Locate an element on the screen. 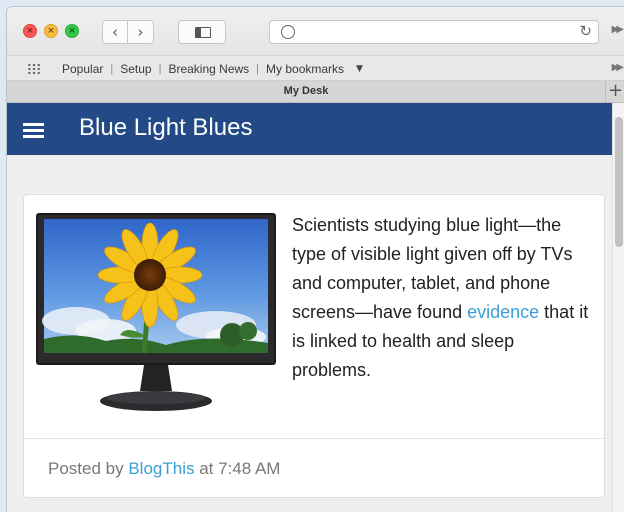 This screenshot has height=512, width=624. sidebar-toggle-button is located at coordinates (202, 32).